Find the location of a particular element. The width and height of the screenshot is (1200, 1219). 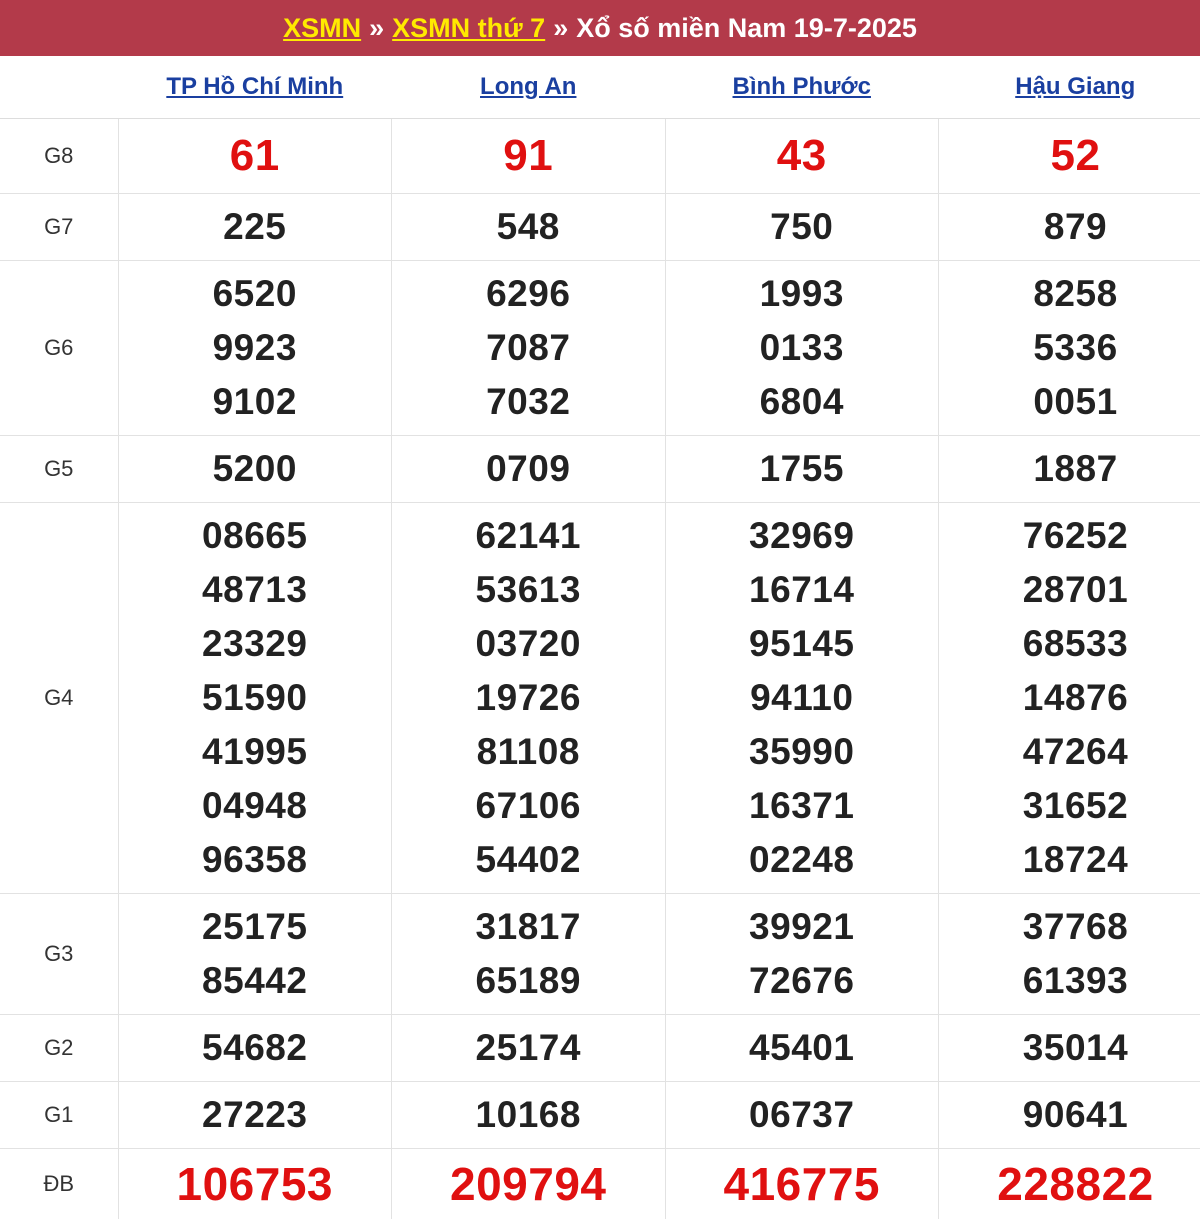

winning-number: 25175 is located at coordinates (255, 927).